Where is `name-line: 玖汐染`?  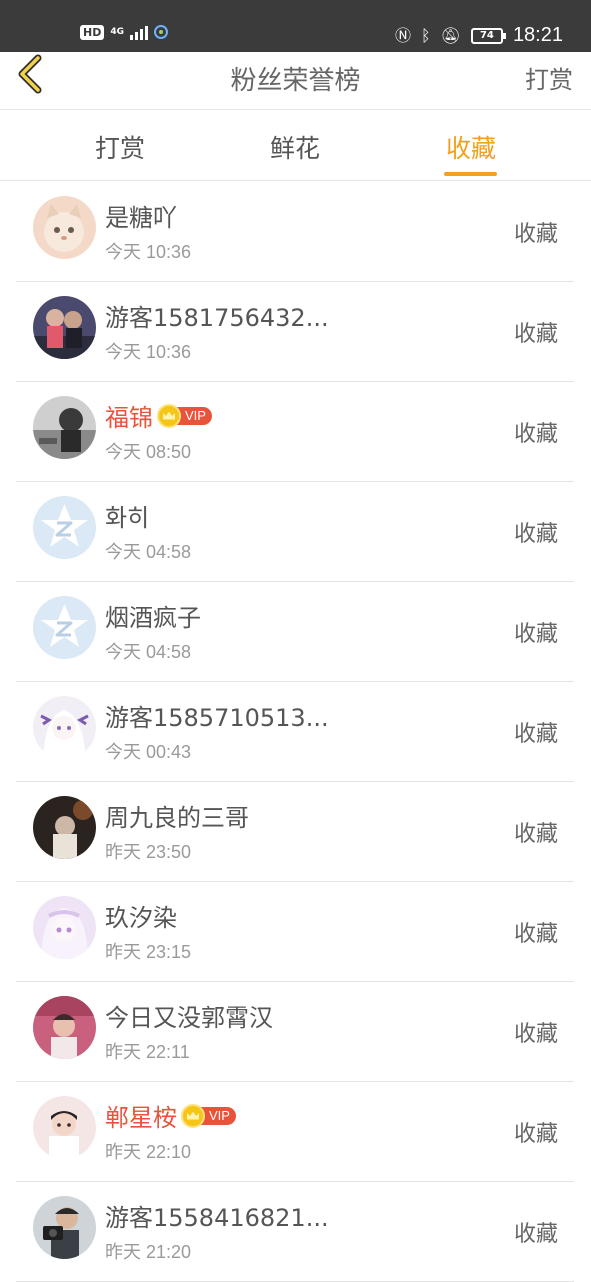 name-line: 玖汐染 is located at coordinates (141, 915).